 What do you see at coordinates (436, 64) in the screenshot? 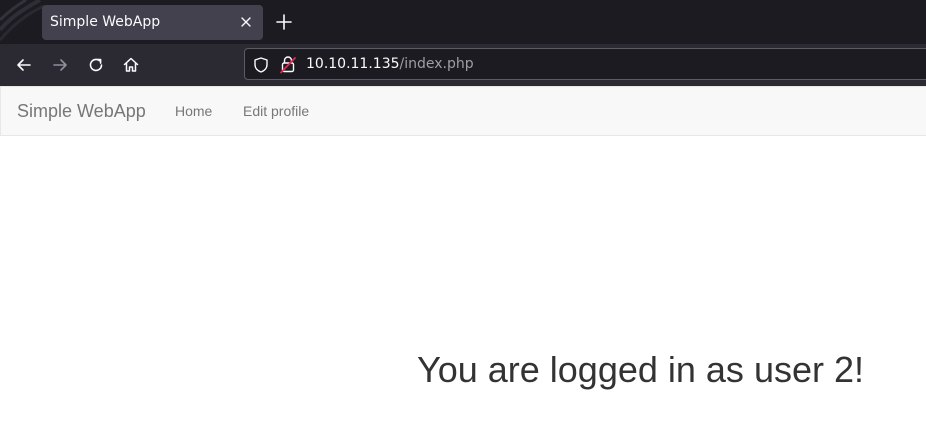
I see `url-path: /index.php` at bounding box center [436, 64].